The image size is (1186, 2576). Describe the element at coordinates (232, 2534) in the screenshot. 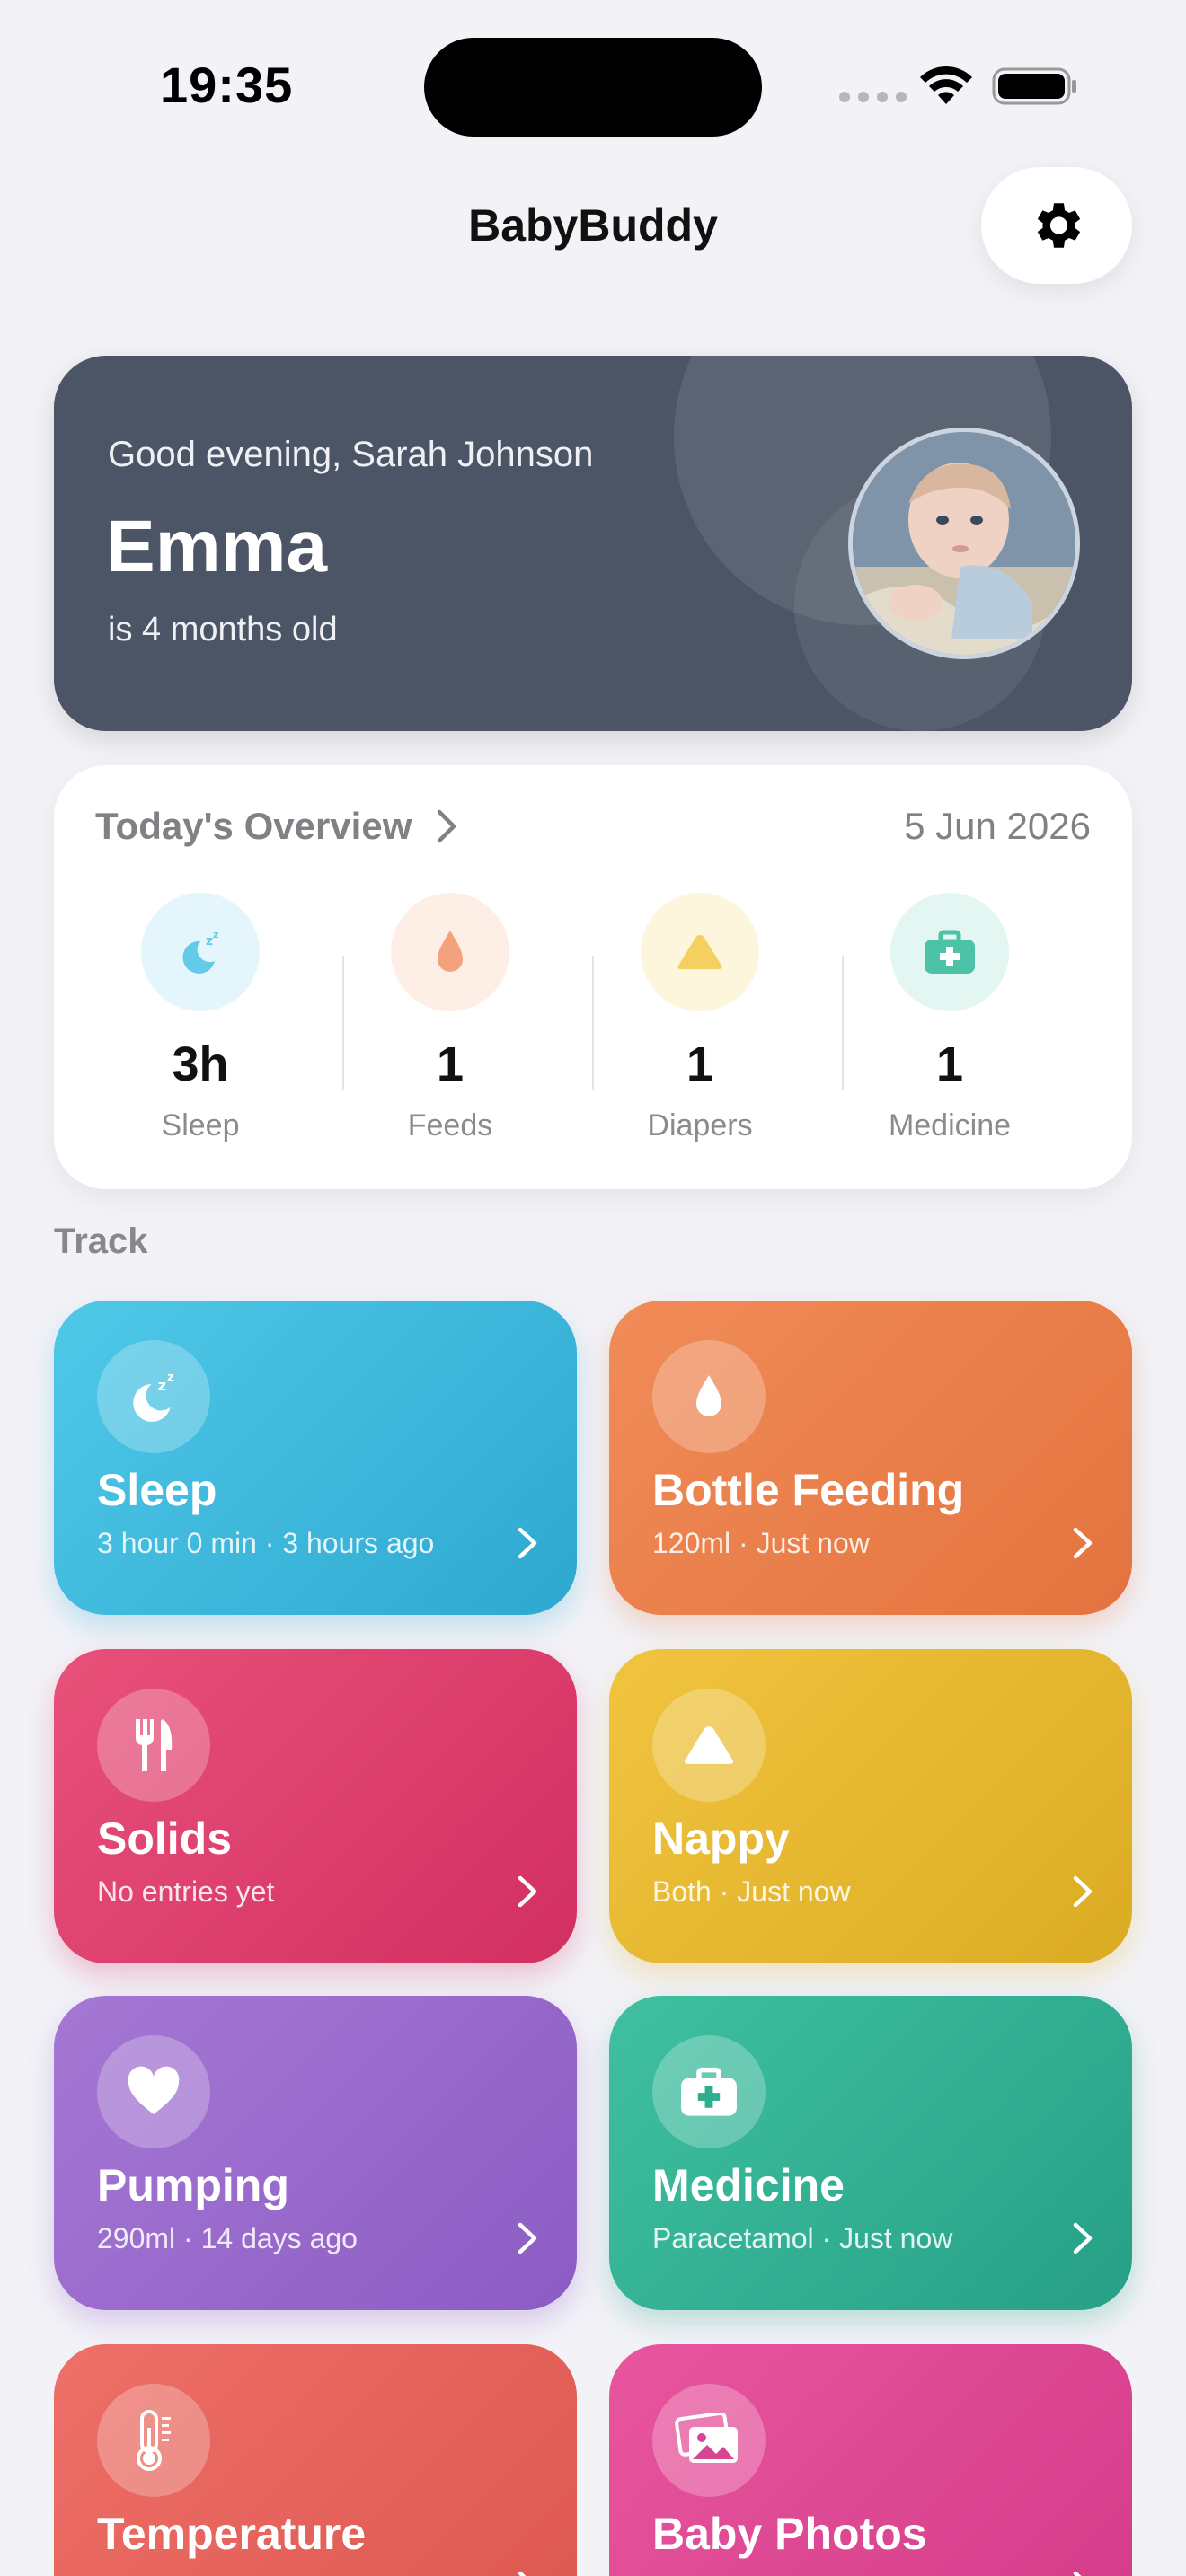

I see `card-title: Temperature` at that location.